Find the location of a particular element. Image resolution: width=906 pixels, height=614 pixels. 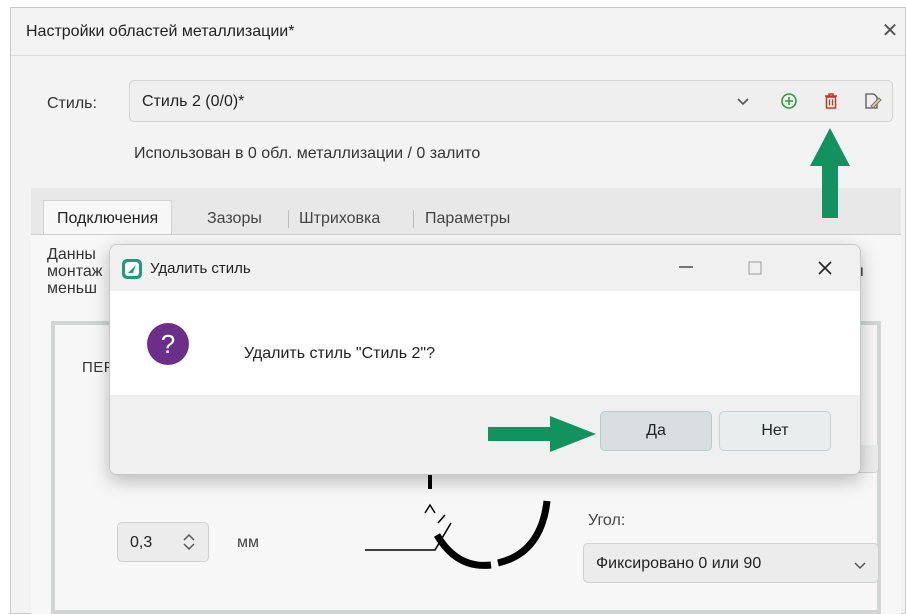

unit-label: мм is located at coordinates (248, 542).